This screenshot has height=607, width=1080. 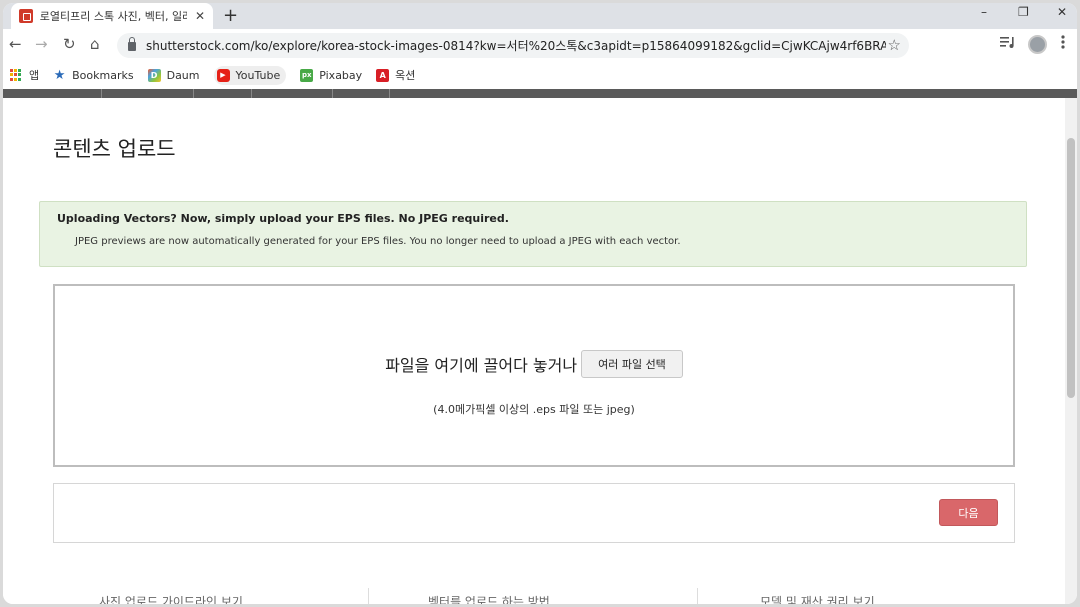 What do you see at coordinates (34, 75) in the screenshot?
I see `bookmark-label: 앱` at bounding box center [34, 75].